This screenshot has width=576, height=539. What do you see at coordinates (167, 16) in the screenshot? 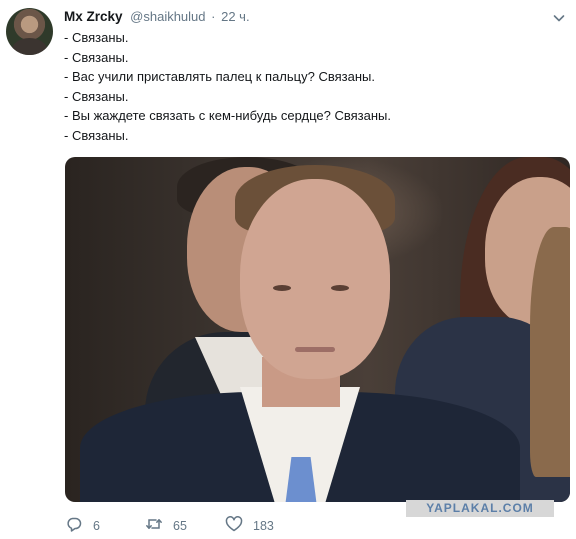
I see `user-handle: @shaikhulud` at bounding box center [167, 16].